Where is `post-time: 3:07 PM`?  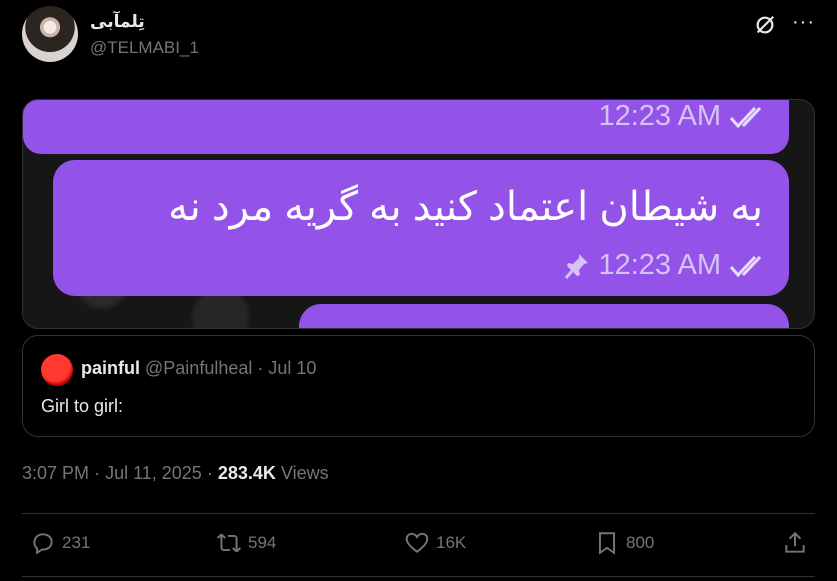
post-time: 3:07 PM is located at coordinates (55, 473).